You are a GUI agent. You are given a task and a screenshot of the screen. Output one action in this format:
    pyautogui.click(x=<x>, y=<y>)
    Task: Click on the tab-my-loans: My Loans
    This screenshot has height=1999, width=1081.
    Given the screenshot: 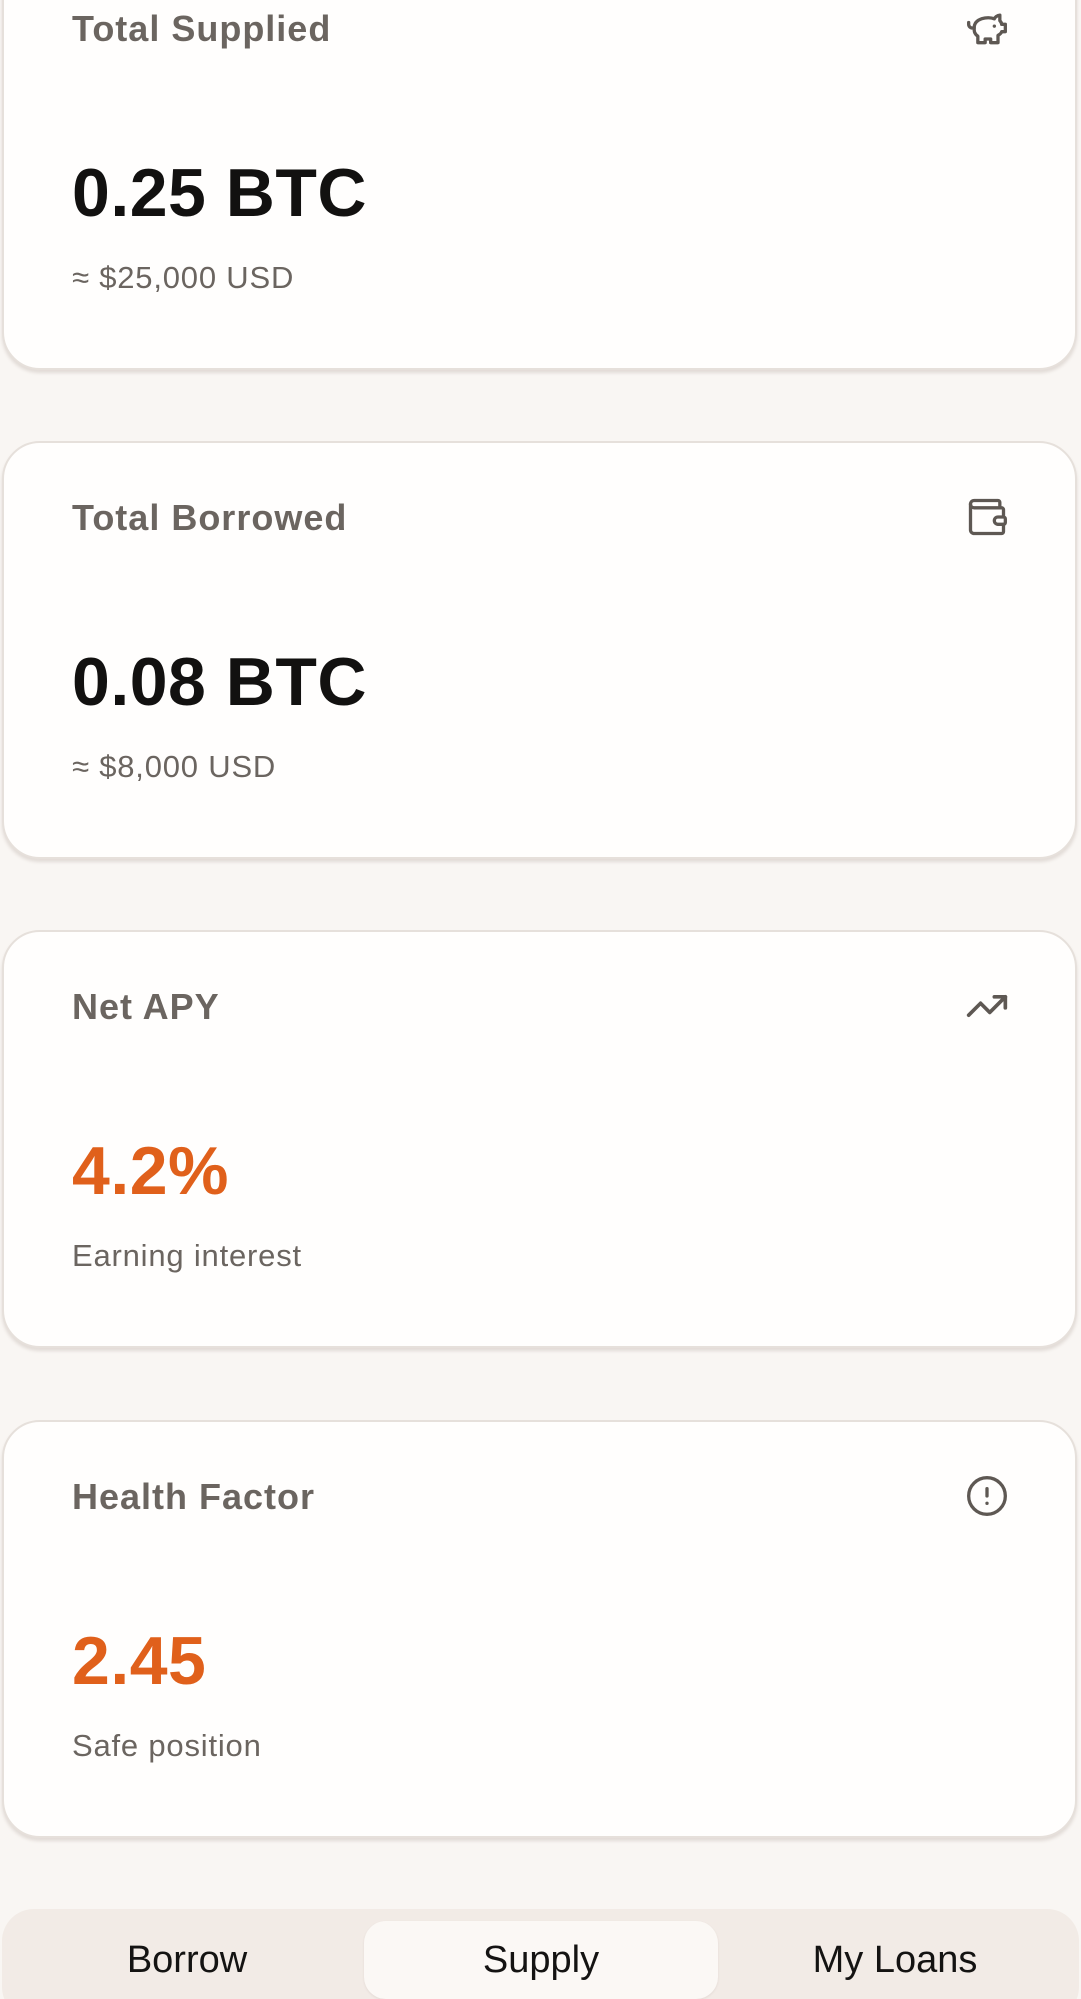 What is the action you would take?
    pyautogui.click(x=895, y=1960)
    